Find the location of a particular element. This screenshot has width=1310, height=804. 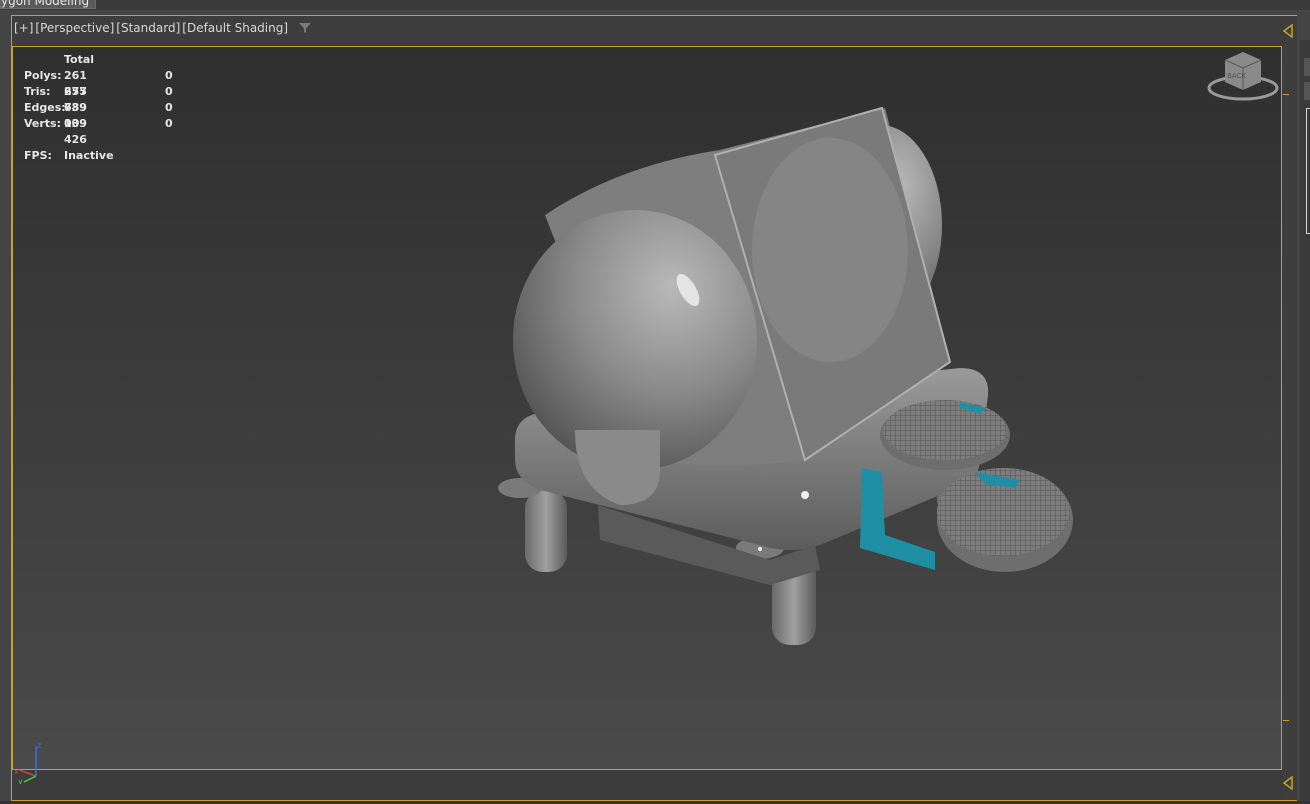

viewport-menu-shading: [Default Shading] is located at coordinates (235, 28).